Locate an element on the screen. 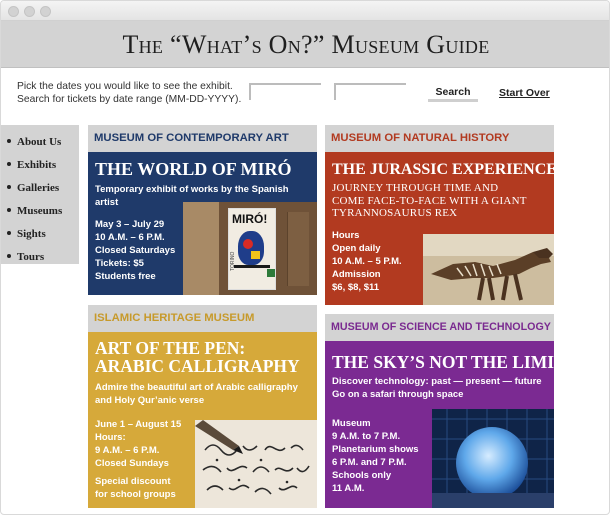 This screenshot has height=515, width=610. site-title: The “What’s On?” Museum Guide is located at coordinates (306, 44).